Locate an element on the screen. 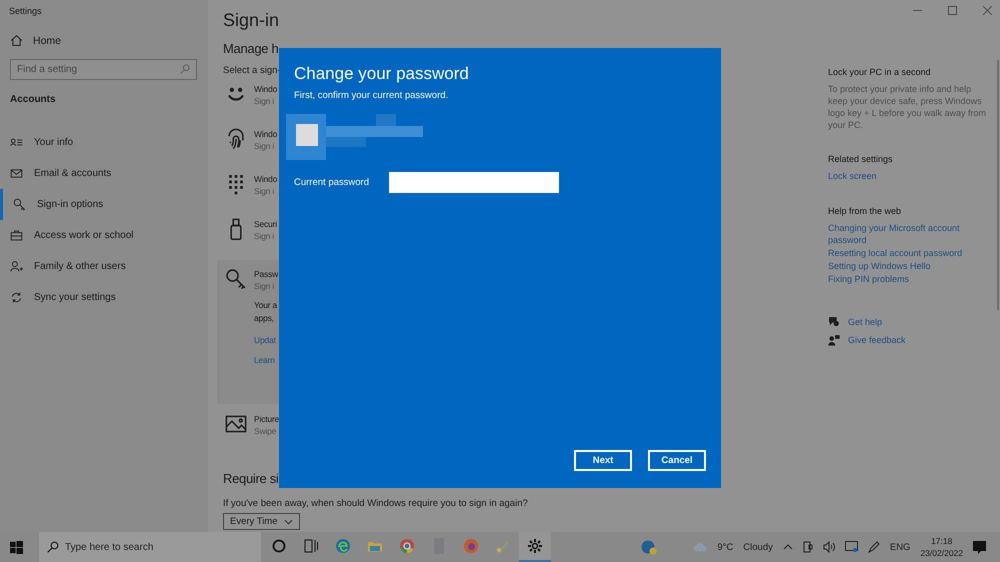 This screenshot has height=562, width=1000. start-icon is located at coordinates (16, 547).